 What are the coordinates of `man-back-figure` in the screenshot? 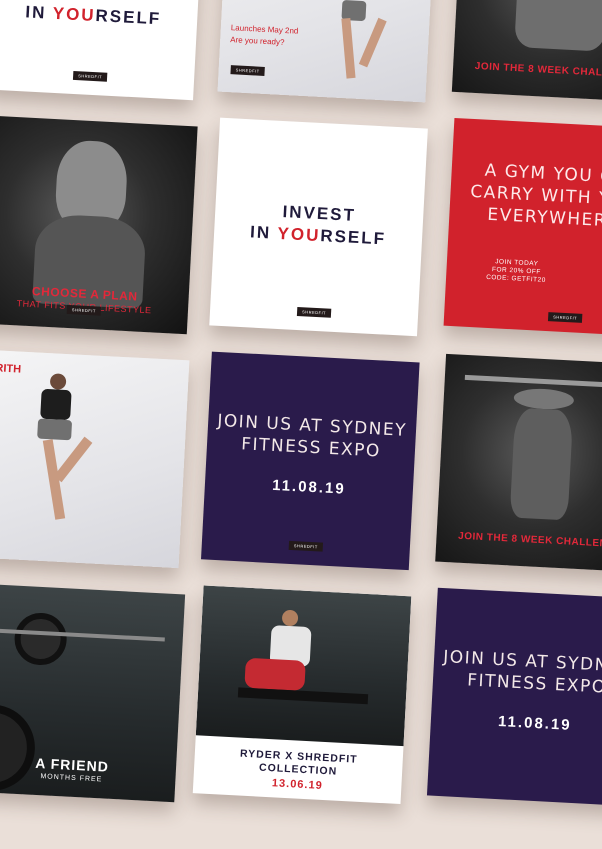 It's located at (558, 26).